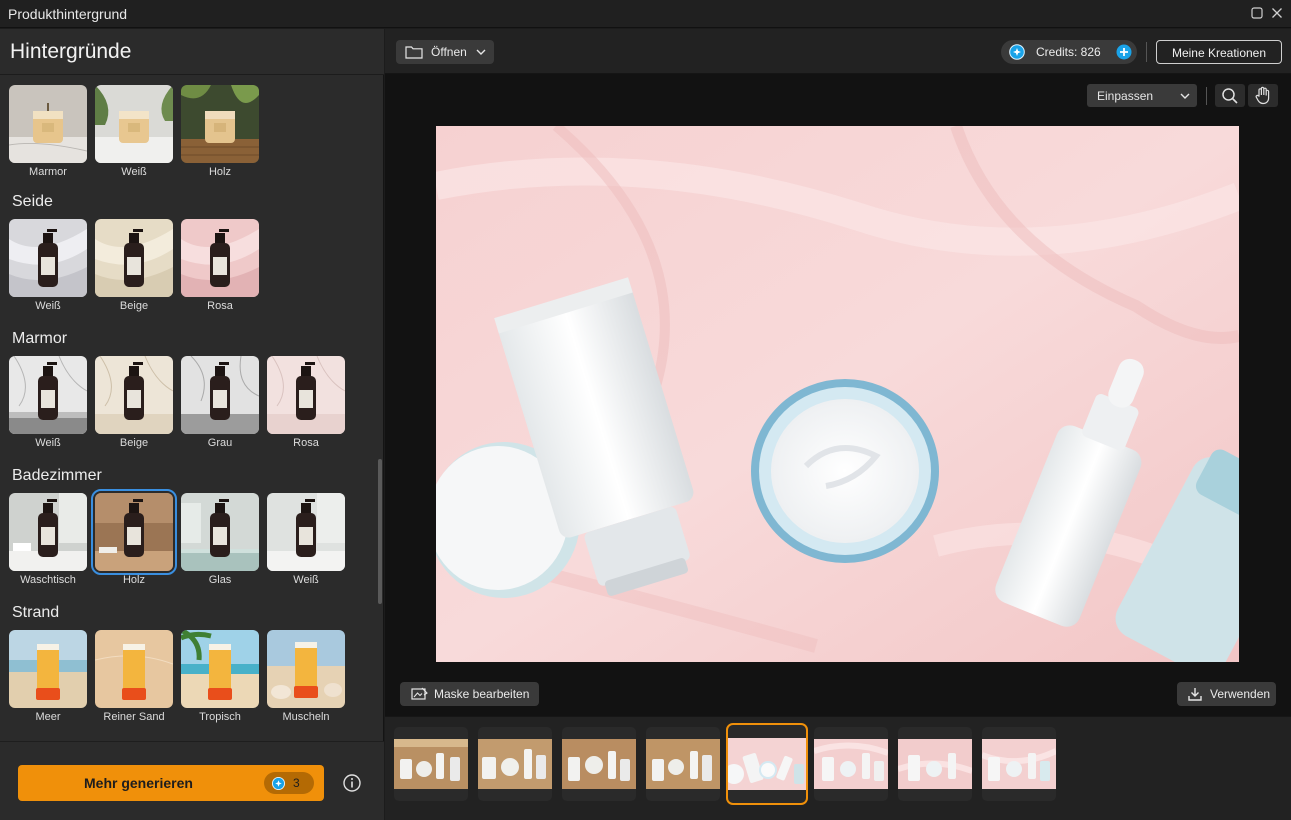 The height and width of the screenshot is (820, 1291). I want to click on edit-mask-button: Maske bearbeiten, so click(469, 694).